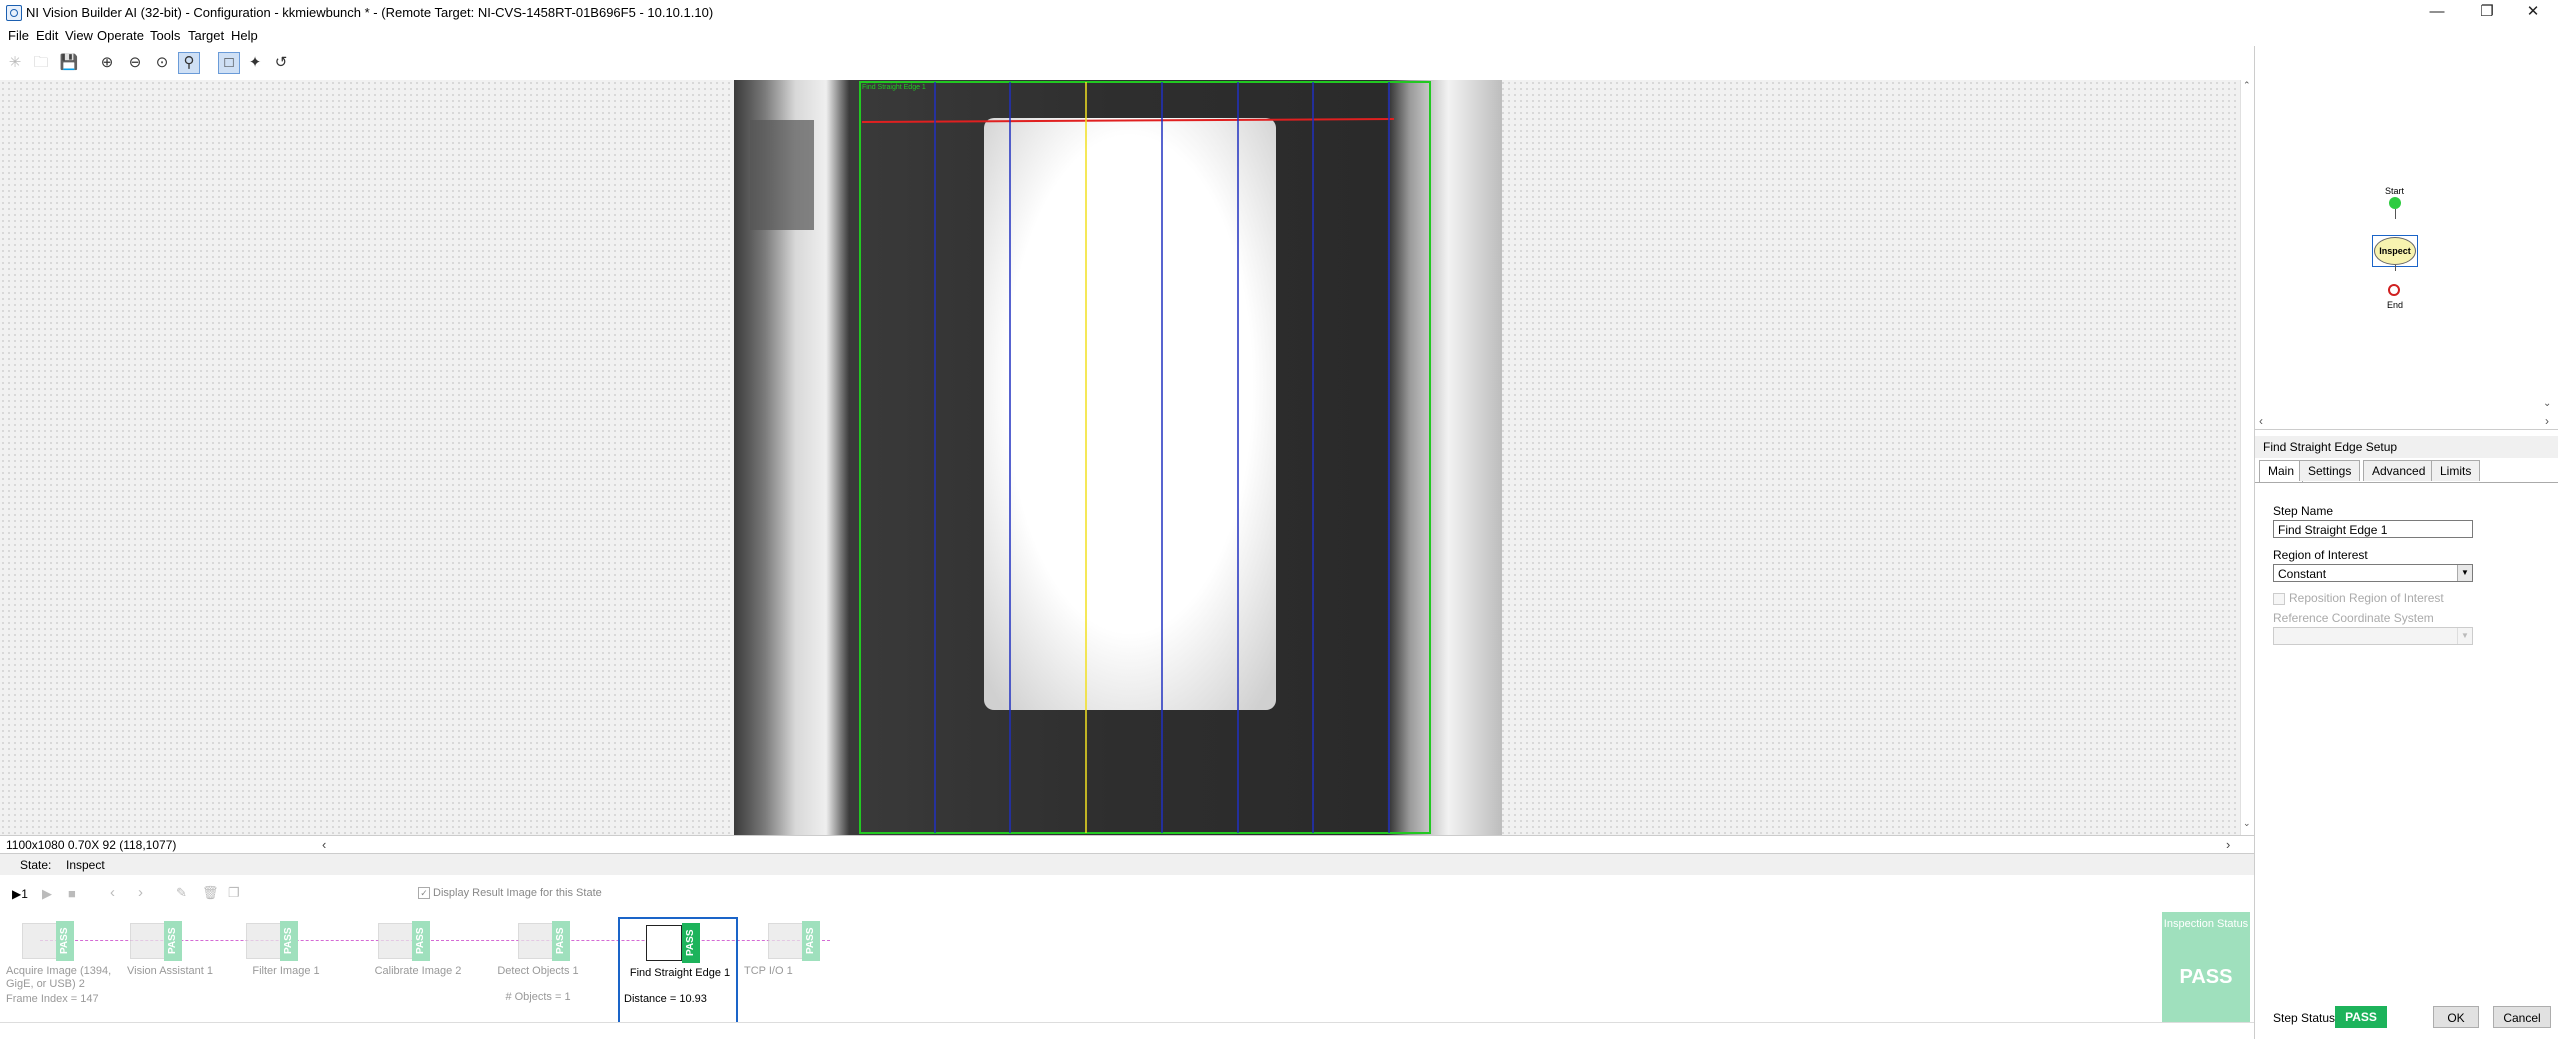 The width and height of the screenshot is (2558, 1039). I want to click on point-tool-icon: ✦, so click(255, 63).